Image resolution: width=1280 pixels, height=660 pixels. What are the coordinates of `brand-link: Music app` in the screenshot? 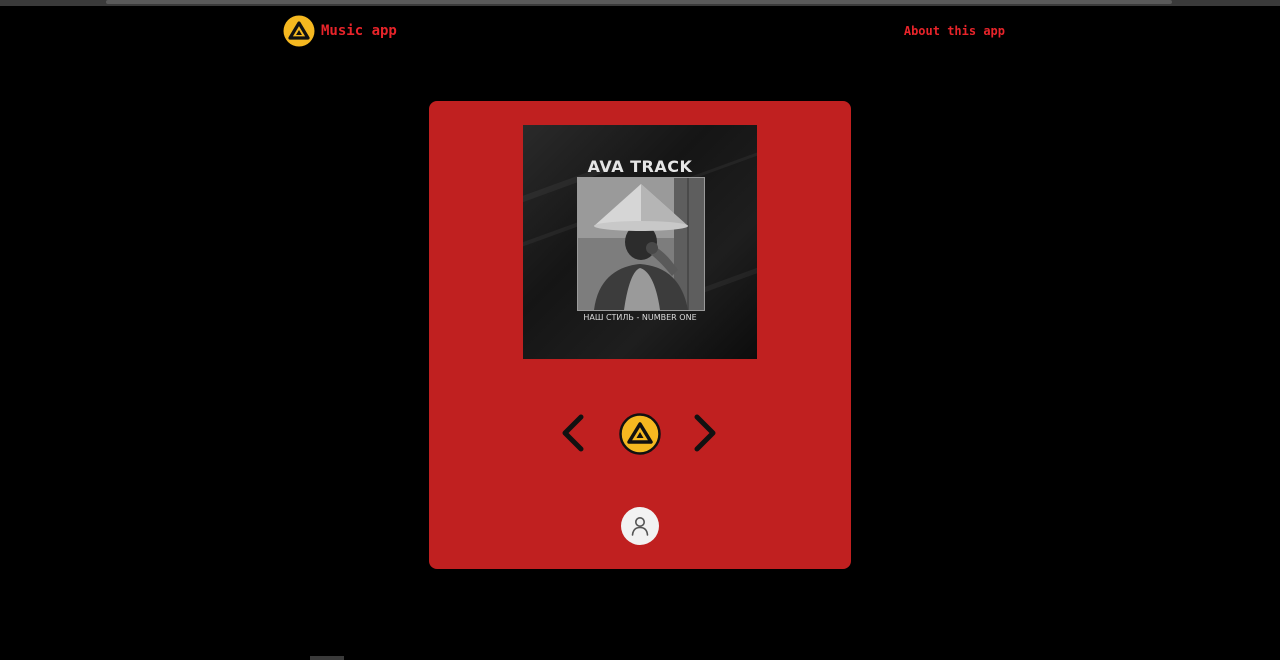 It's located at (340, 31).